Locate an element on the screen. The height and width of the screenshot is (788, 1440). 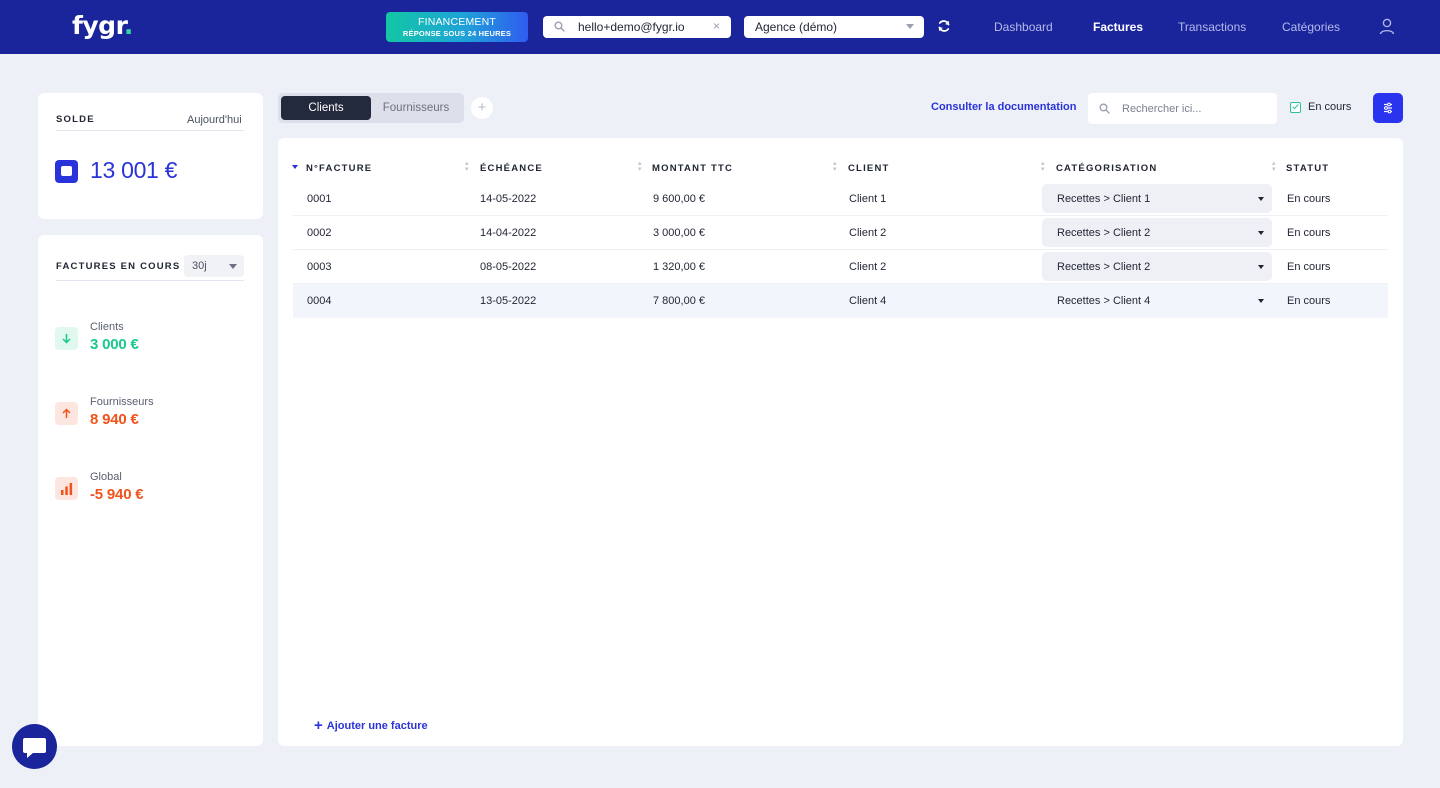
period-select: 30j is located at coordinates (214, 266).